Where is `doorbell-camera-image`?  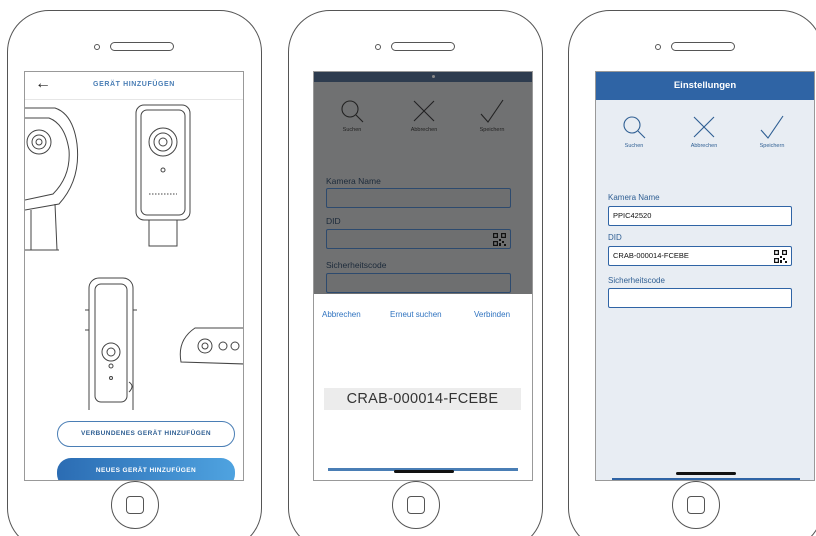
doorbell-camera-image is located at coordinates (163, 175).